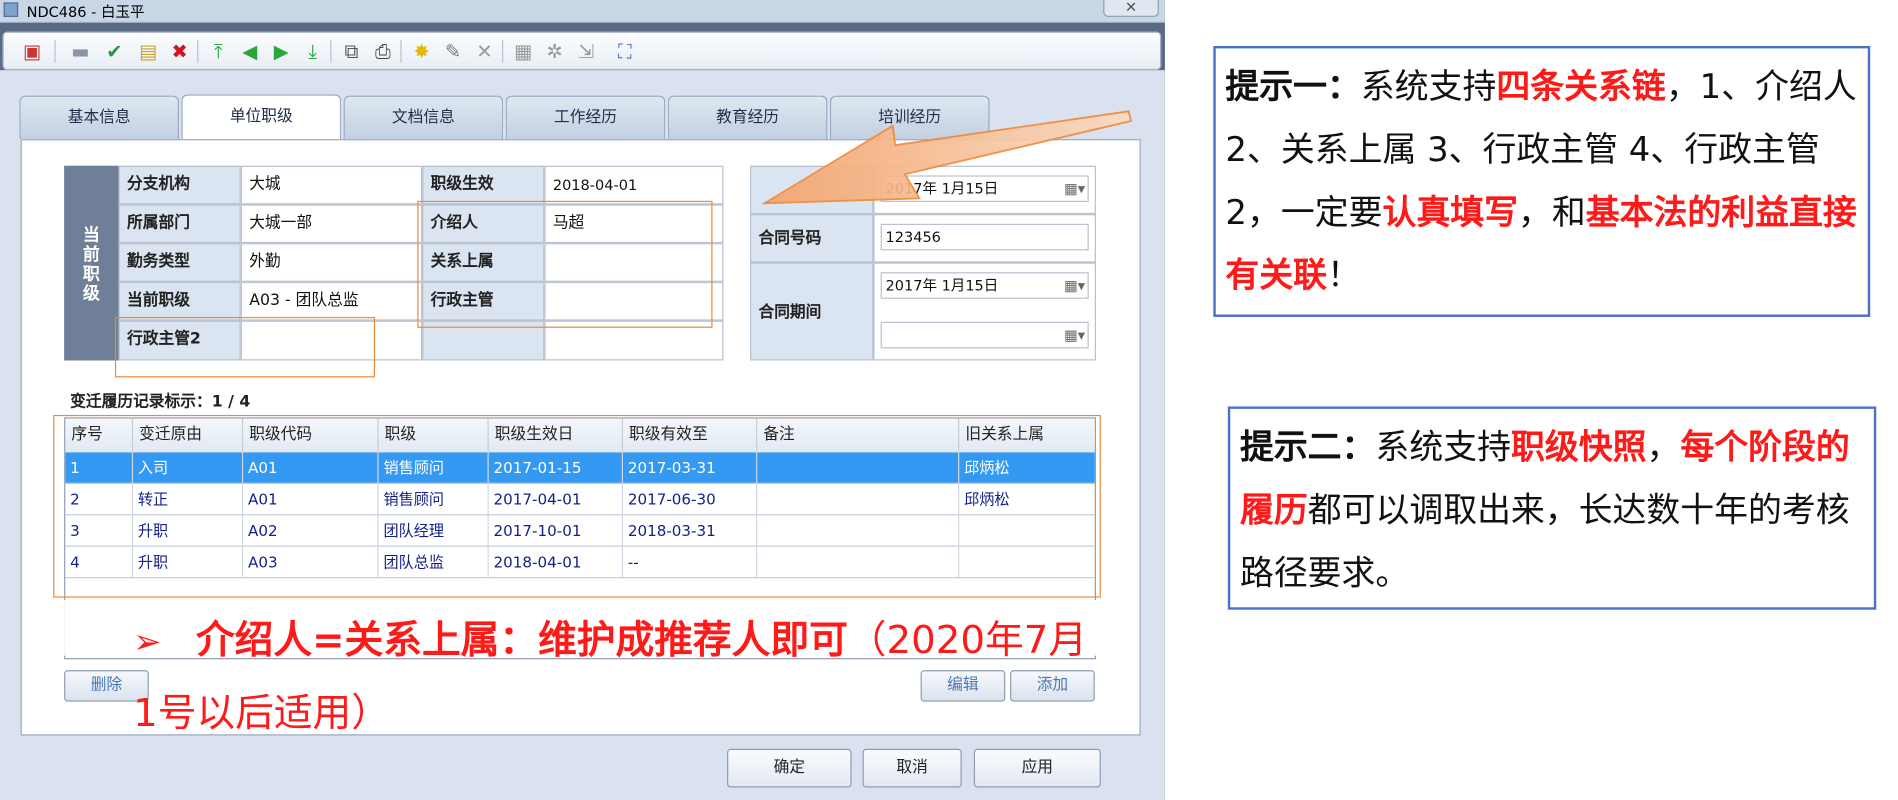 Image resolution: width=1898 pixels, height=800 pixels. Describe the element at coordinates (577, 506) in the screenshot. I see `highlight-box-history` at that location.